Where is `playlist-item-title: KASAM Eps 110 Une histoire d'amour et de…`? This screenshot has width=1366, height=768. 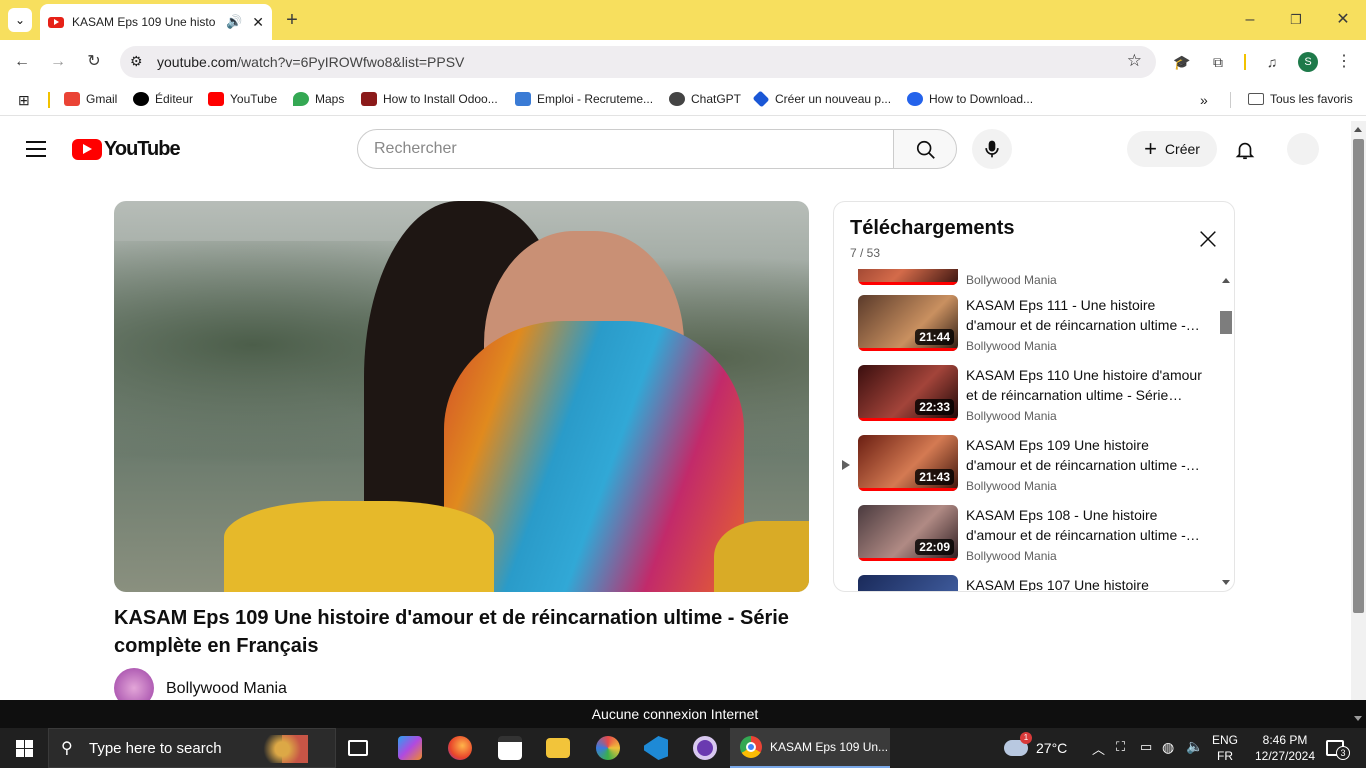
playlist-item-title: KASAM Eps 110 Une histoire d'amour et de… is located at coordinates (1084, 385).